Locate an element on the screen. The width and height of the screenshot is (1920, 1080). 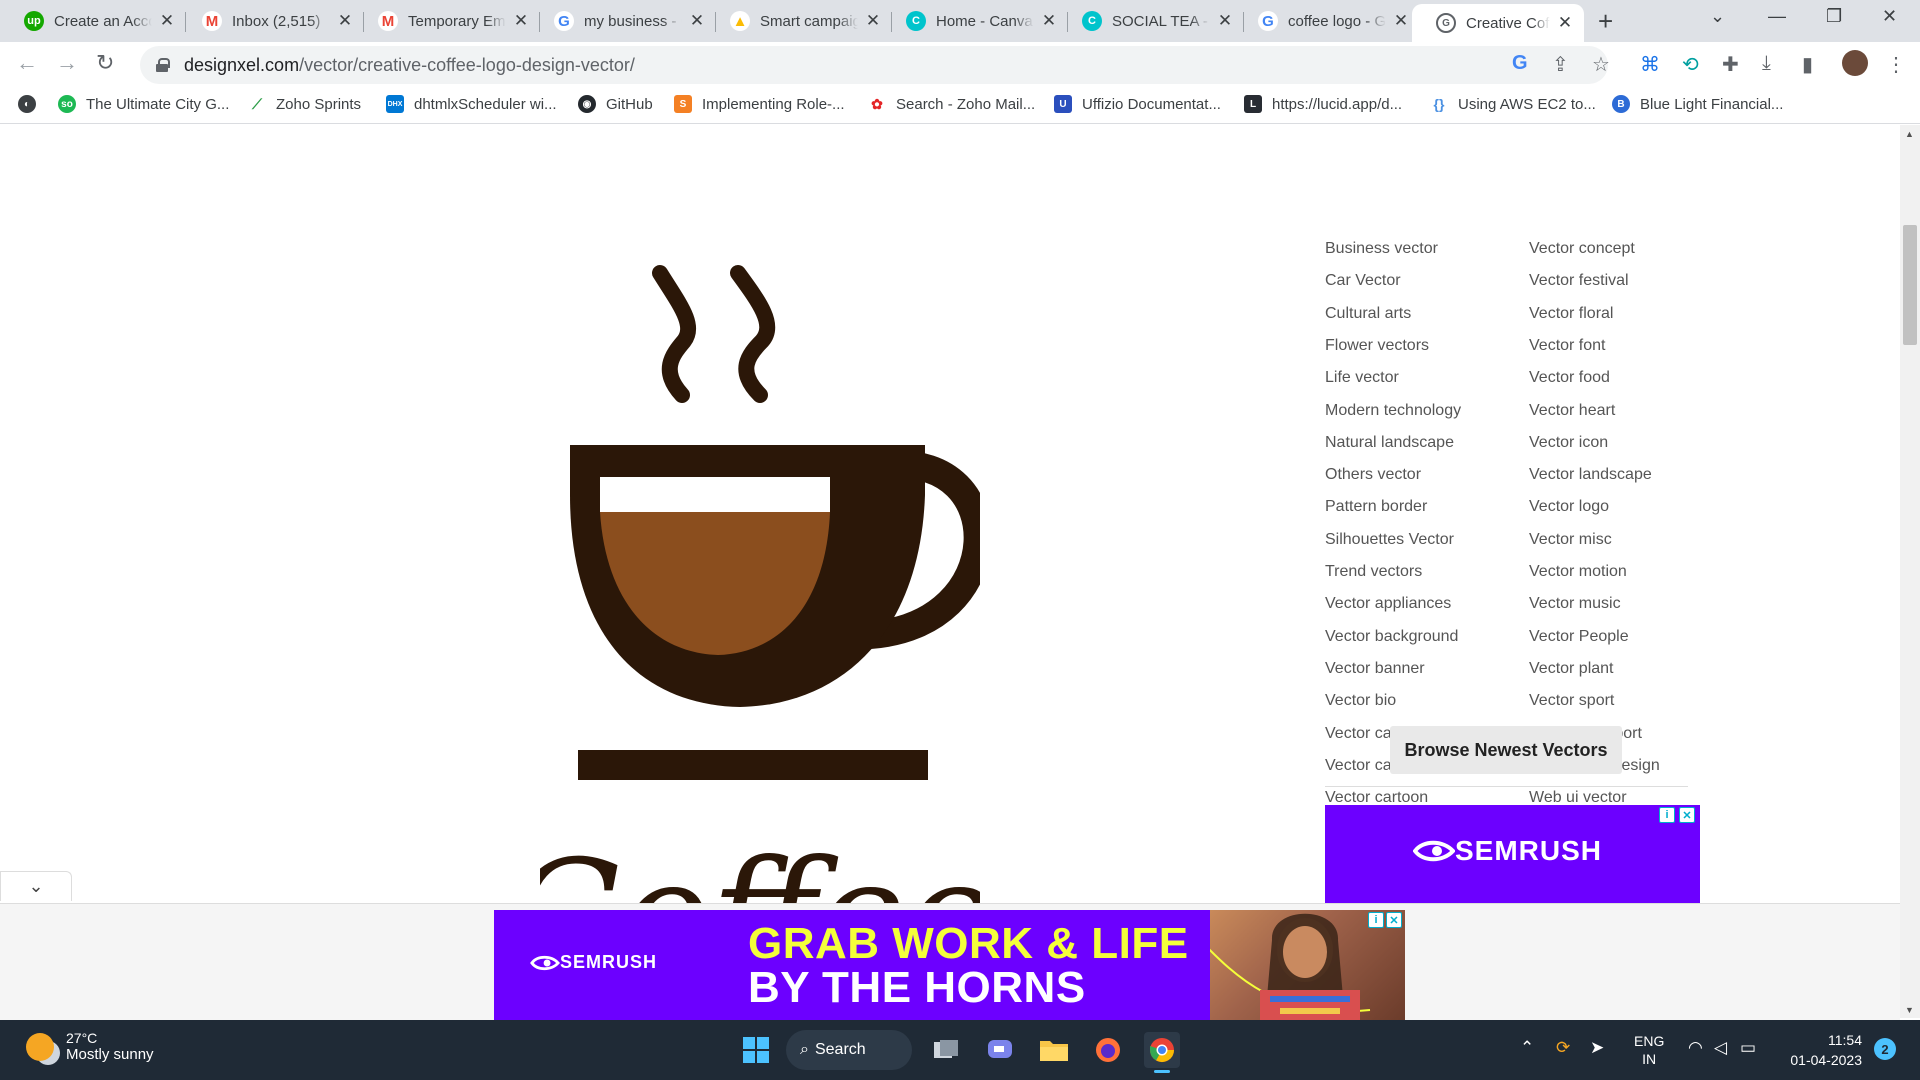
task-view-icon is located at coordinates (946, 1050).